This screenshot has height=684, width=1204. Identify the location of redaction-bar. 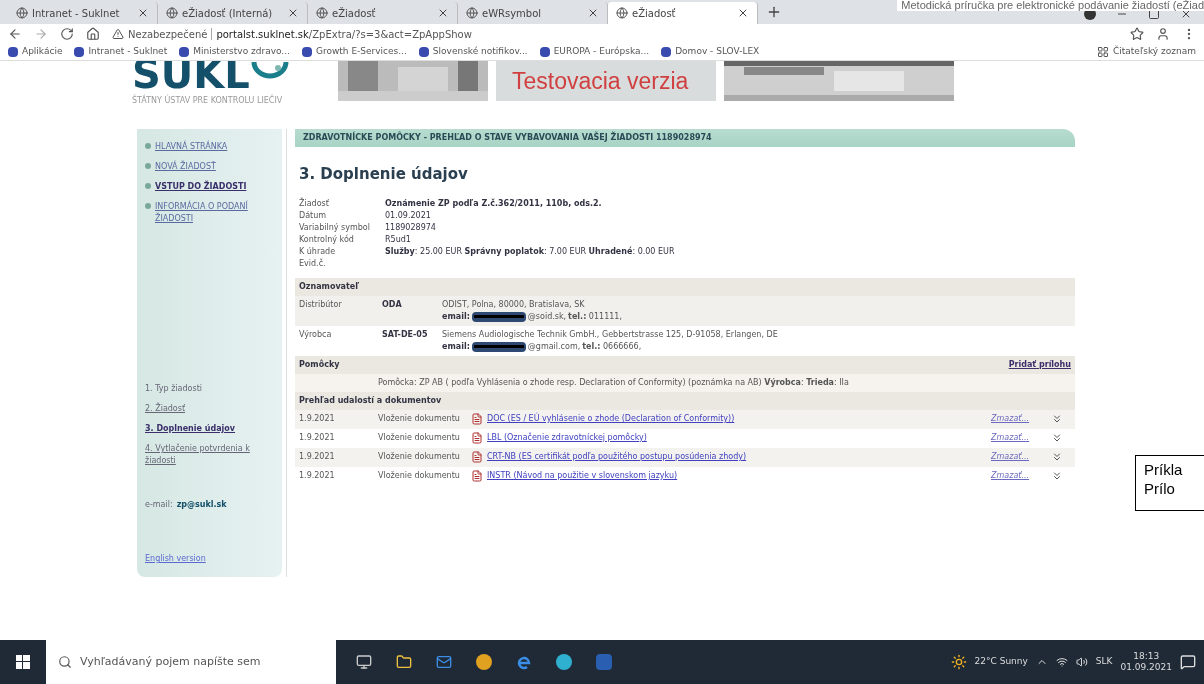
(498, 346).